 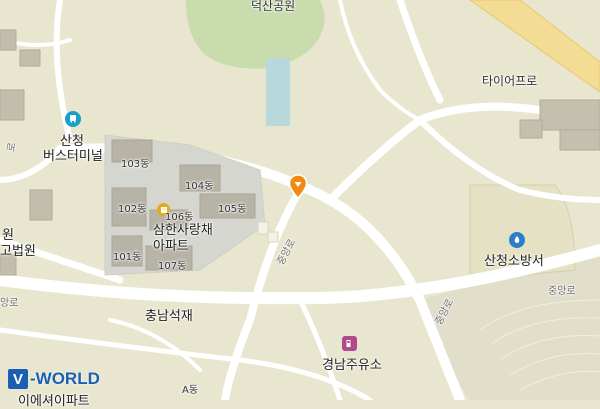 What do you see at coordinates (132, 209) in the screenshot?
I see `dong-102-label: 102동` at bounding box center [132, 209].